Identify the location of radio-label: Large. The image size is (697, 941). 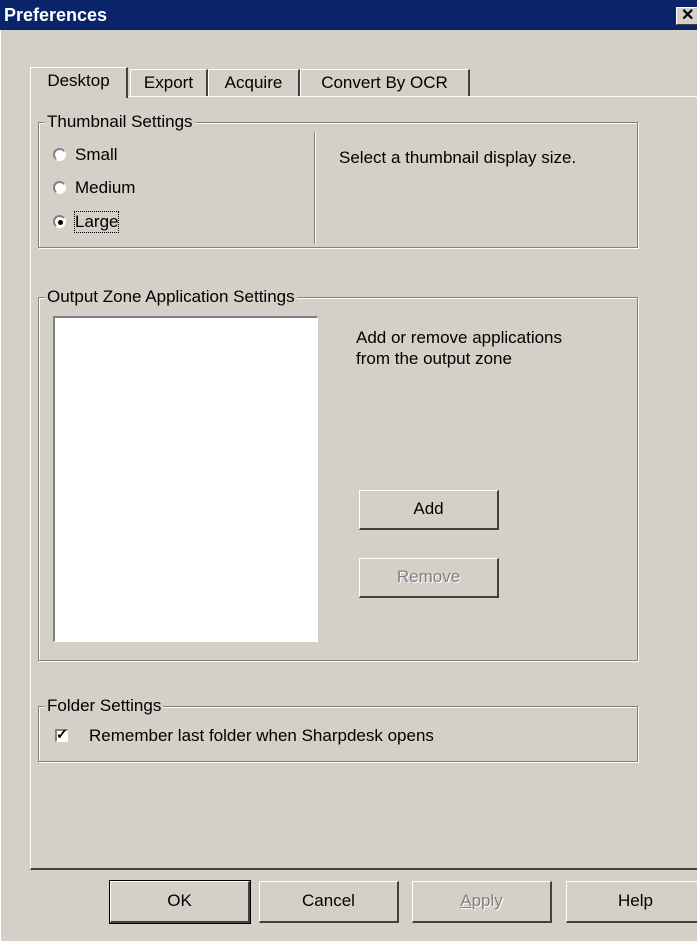
(96, 222).